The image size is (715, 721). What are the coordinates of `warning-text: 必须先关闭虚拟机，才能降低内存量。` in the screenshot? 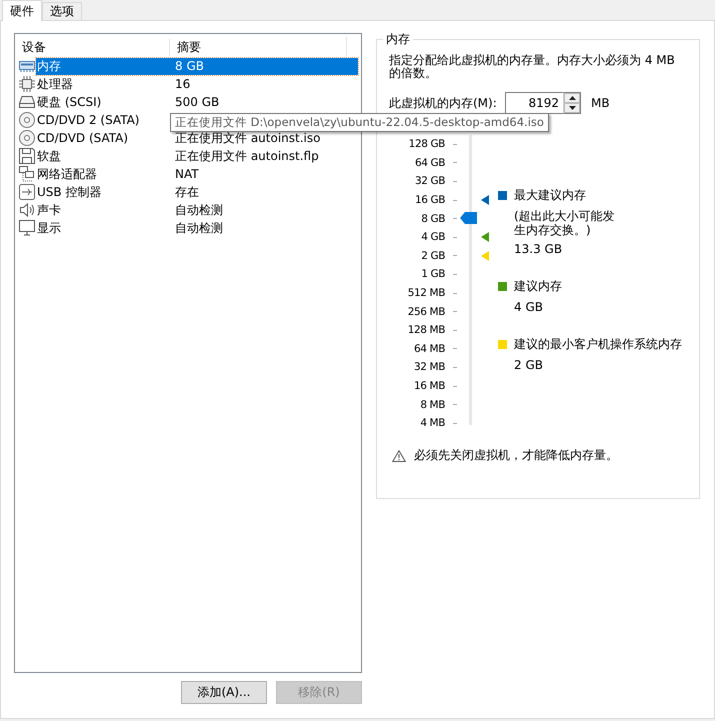 It's located at (516, 455).